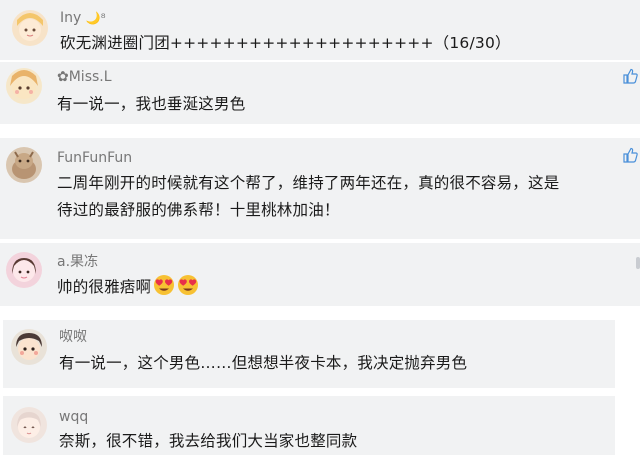 The height and width of the screenshot is (455, 640). I want to click on comment-card: wqq 奈斯，很不错，我去给我们大当家也整同款, so click(309, 425).